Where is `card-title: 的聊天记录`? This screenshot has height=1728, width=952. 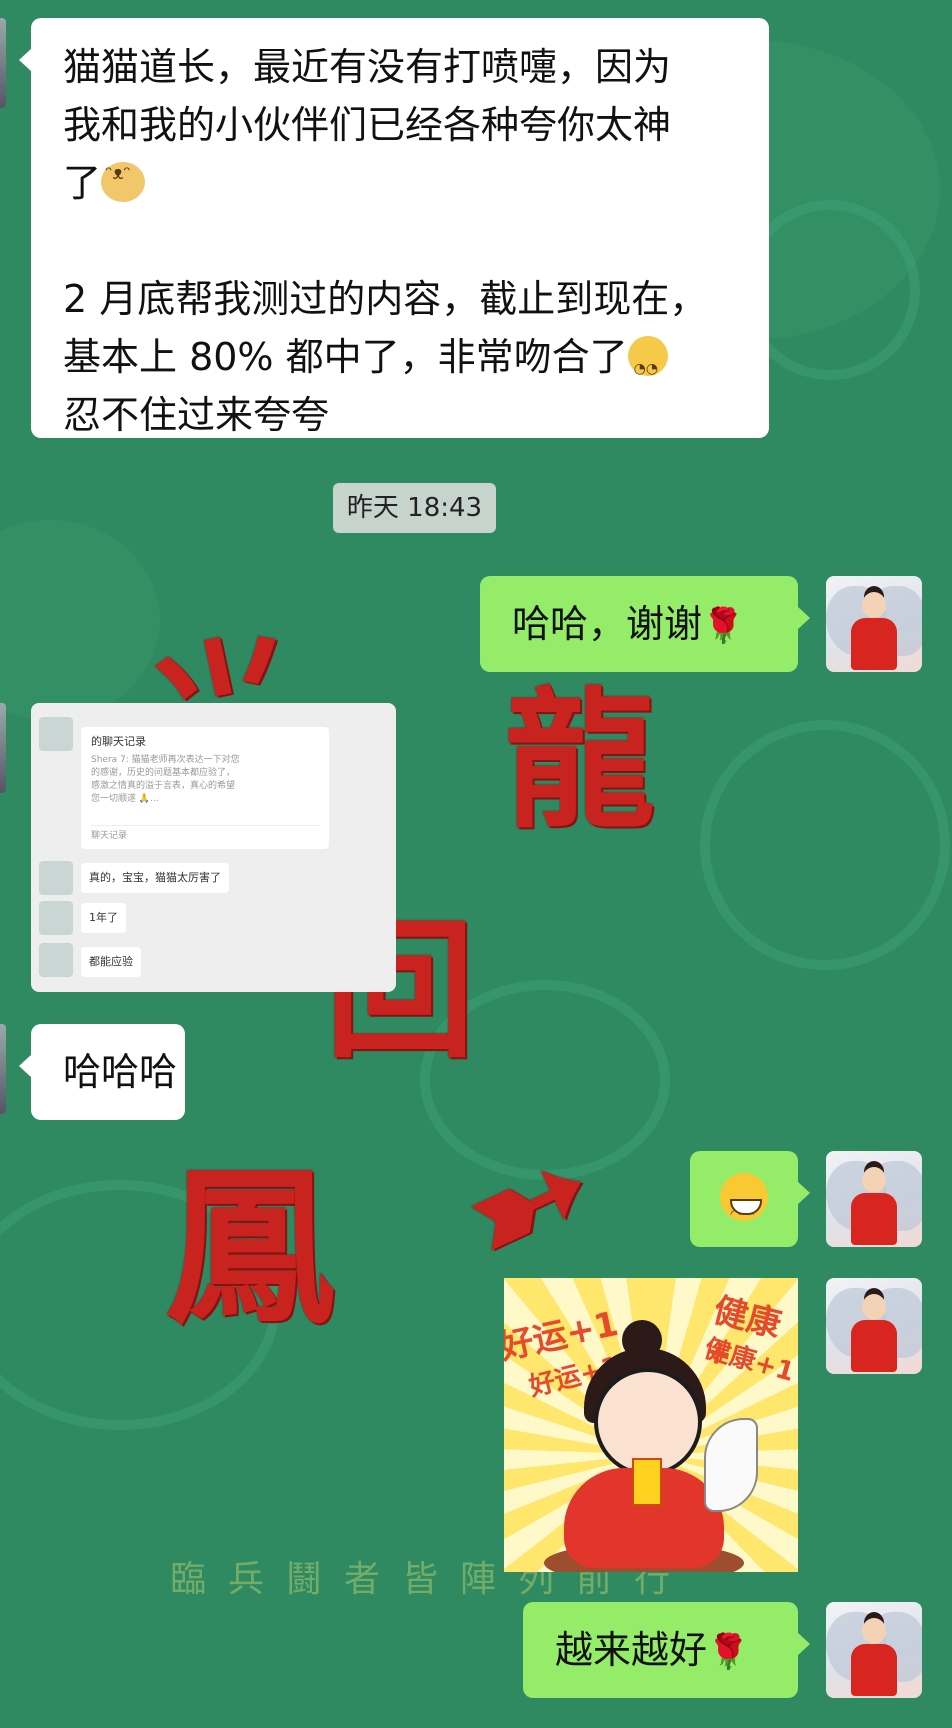
card-title: 的聊天记录 is located at coordinates (118, 741).